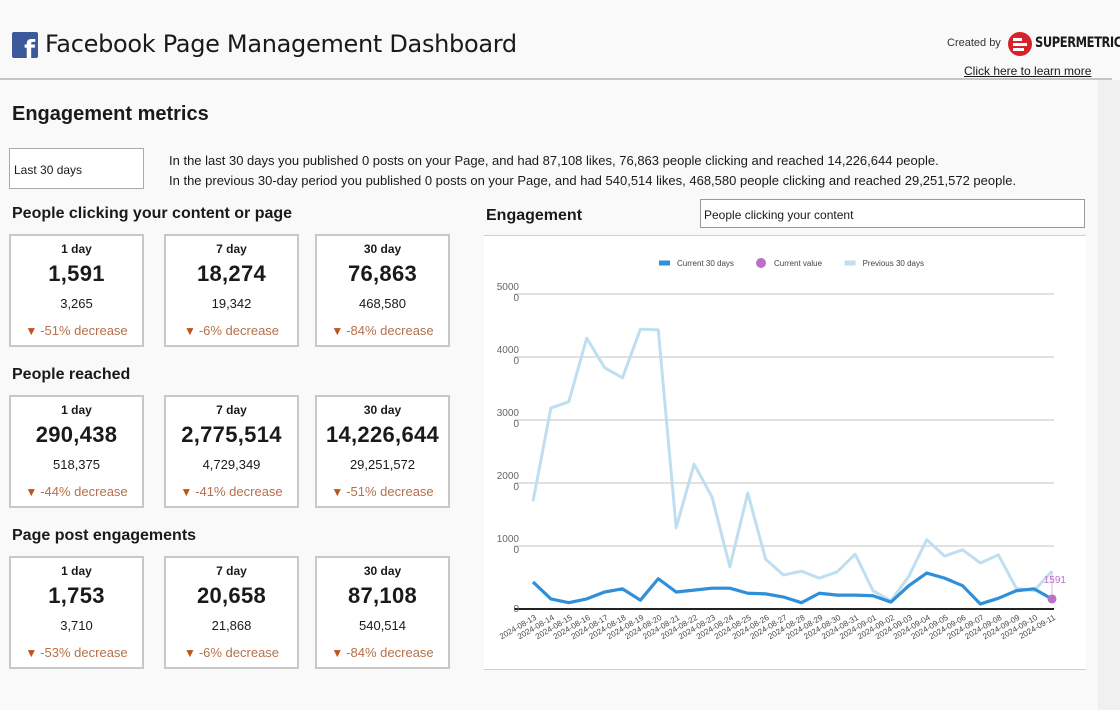 The height and width of the screenshot is (710, 1120). Describe the element at coordinates (508, 476) in the screenshot. I see `y-tick-label: 2000` at that location.